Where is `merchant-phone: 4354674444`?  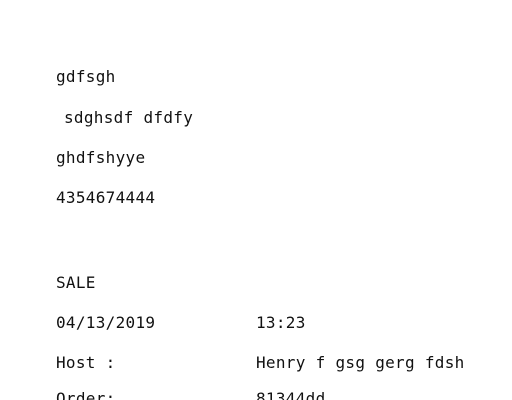 merchant-phone: 4354674444 is located at coordinates (106, 197).